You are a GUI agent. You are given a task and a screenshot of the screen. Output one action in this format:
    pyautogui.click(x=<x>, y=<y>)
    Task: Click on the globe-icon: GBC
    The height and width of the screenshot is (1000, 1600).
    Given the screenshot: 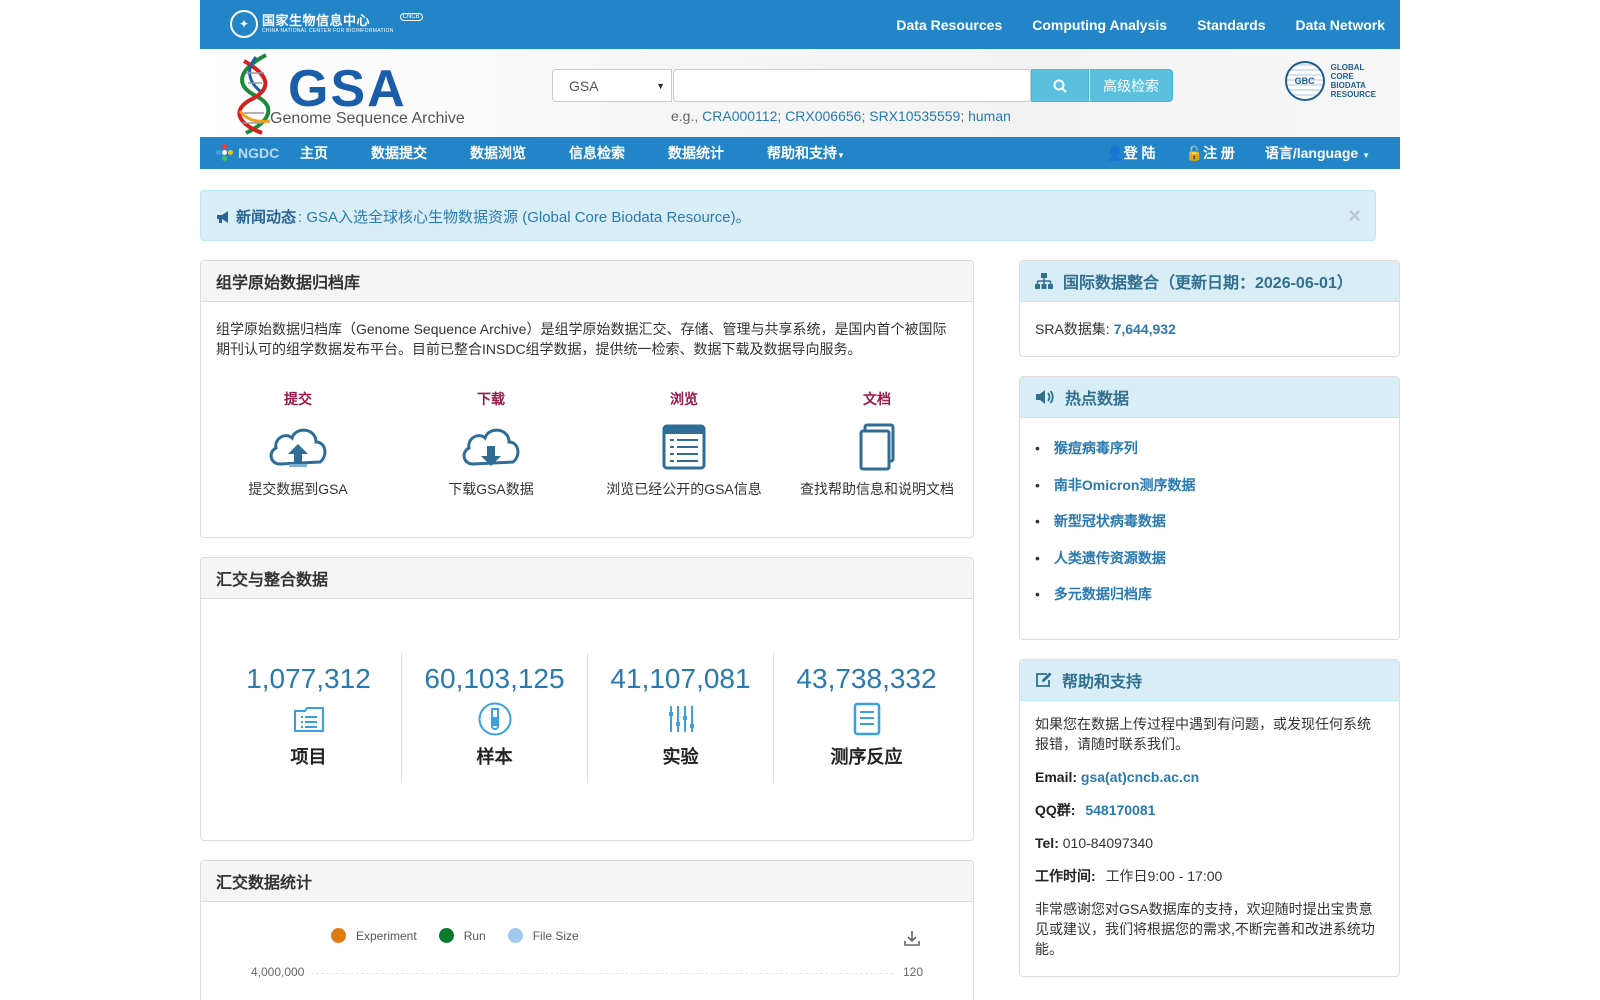 What is the action you would take?
    pyautogui.click(x=1304, y=81)
    